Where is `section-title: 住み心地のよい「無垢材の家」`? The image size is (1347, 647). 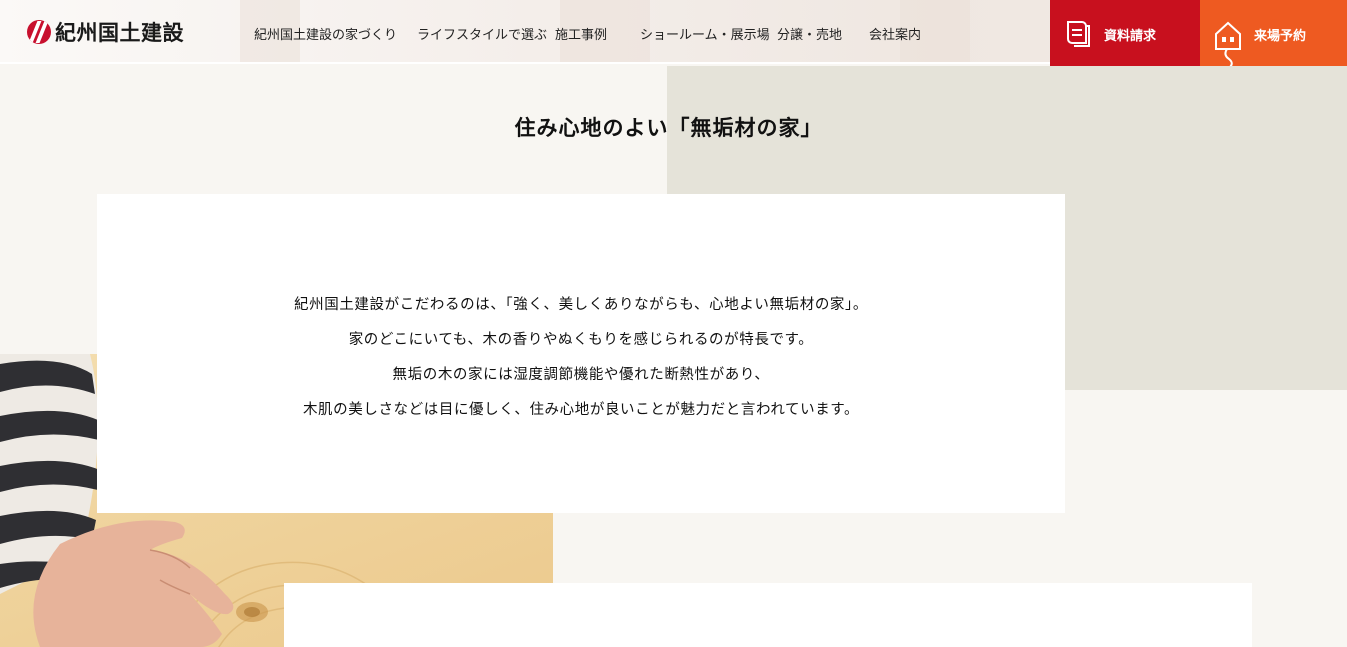
section-title: 住み心地のよい「無垢材の家」 is located at coordinates (668, 128).